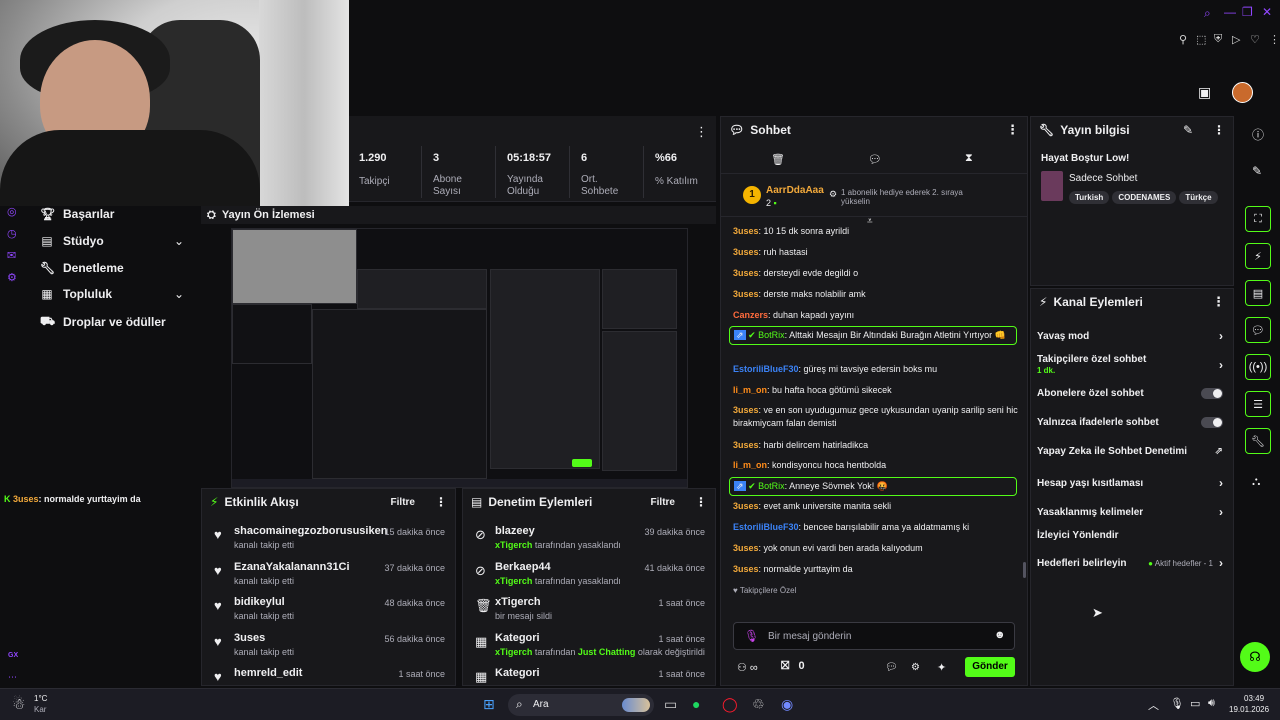 The width and height of the screenshot is (1280, 720). I want to click on emote-picker-icon: ✦, so click(941, 667).